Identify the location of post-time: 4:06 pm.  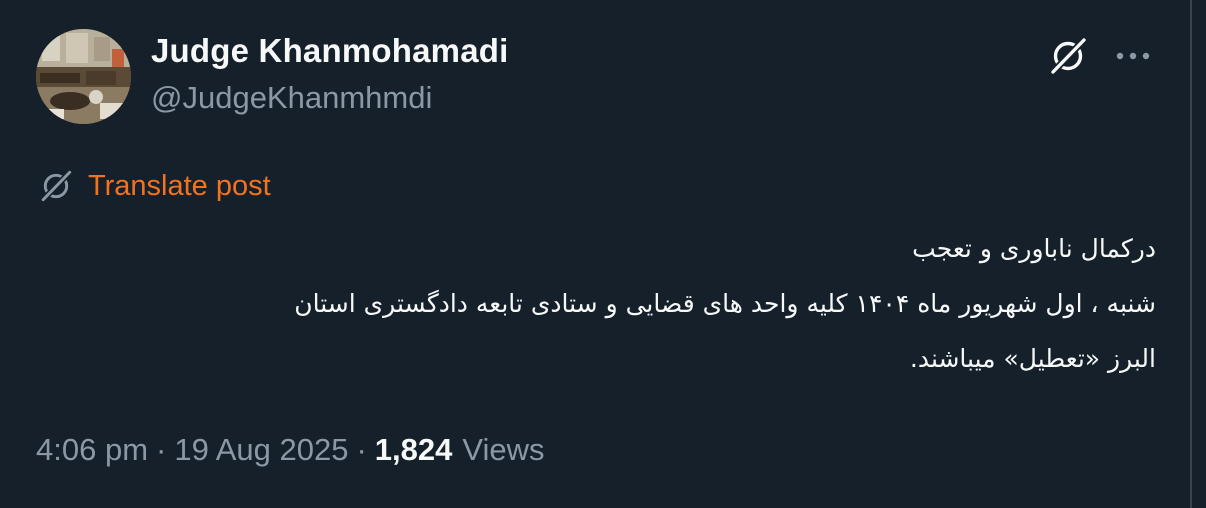
(92, 450).